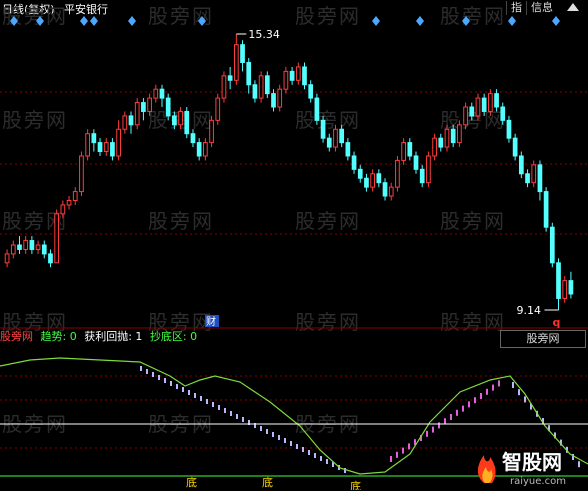 The image size is (588, 491). I want to click on brand-logo: 智股网 raiyue.com, so click(528, 466).